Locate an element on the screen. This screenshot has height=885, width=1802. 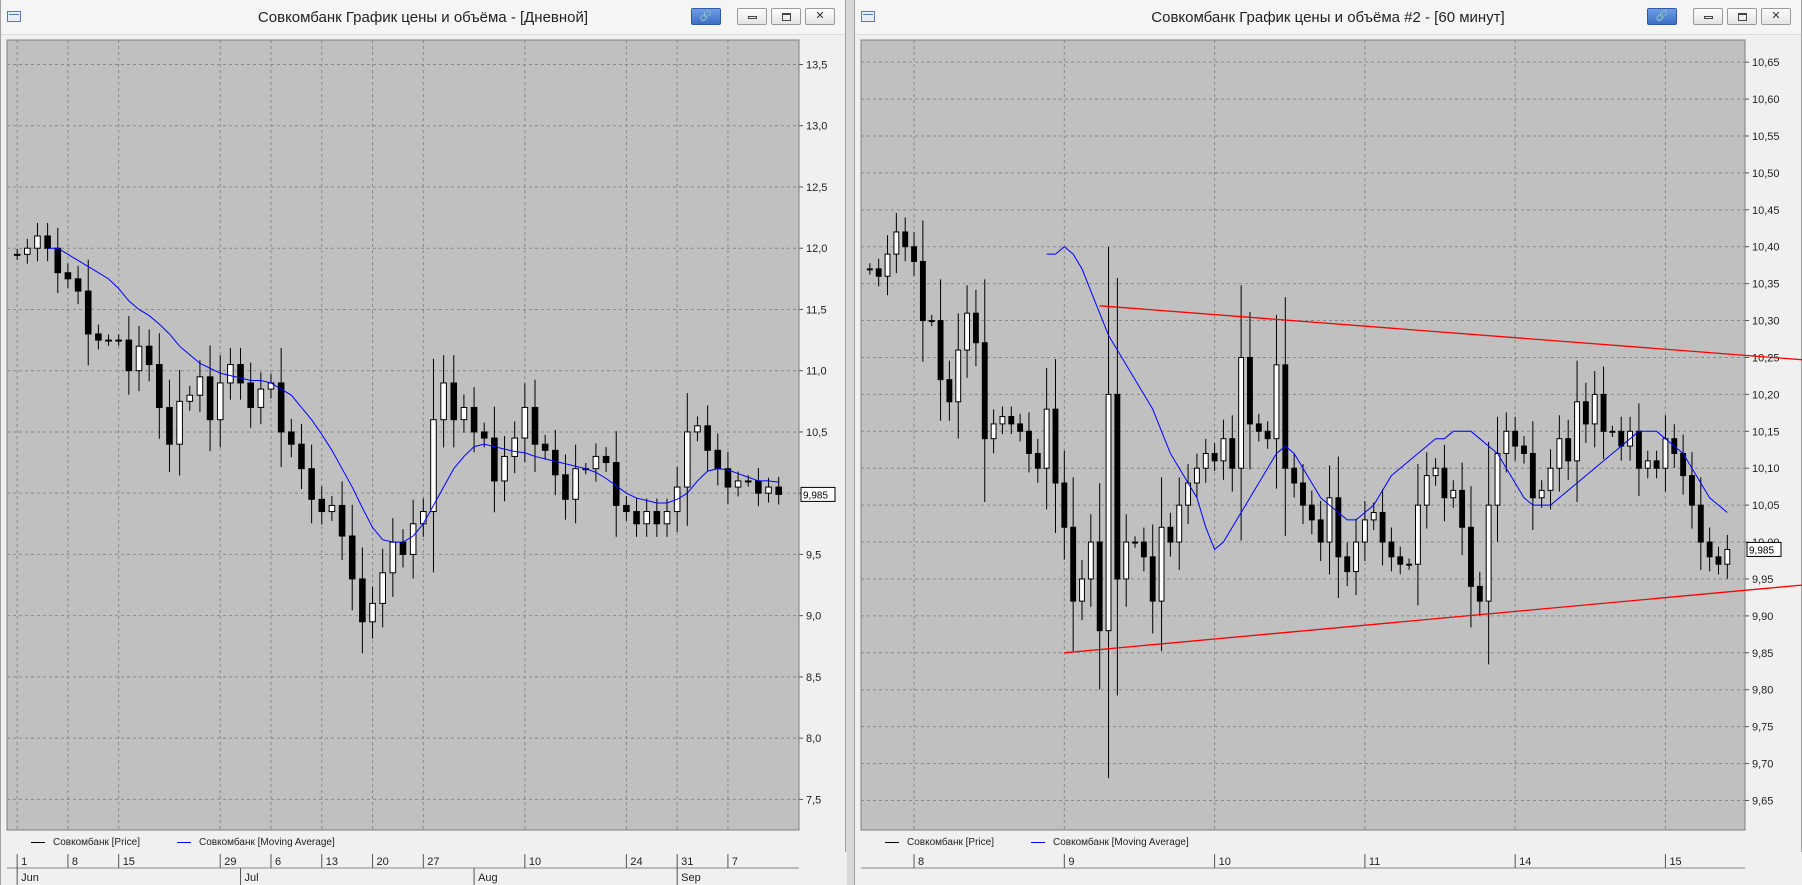
y-tick-label: 10,50 is located at coordinates (1766, 174).